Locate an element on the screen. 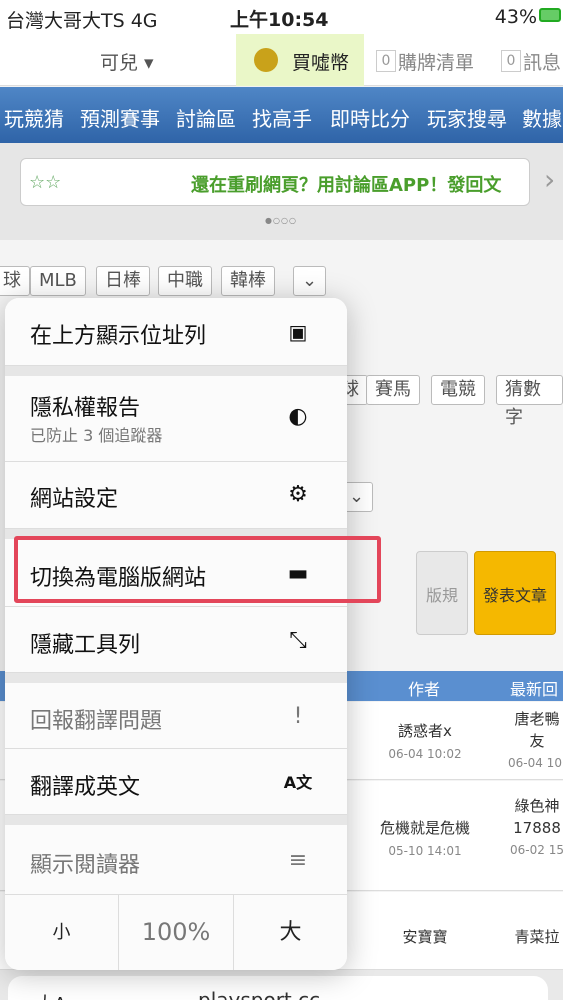 This screenshot has width=563, height=1000. rules-button: 版規 is located at coordinates (442, 593).